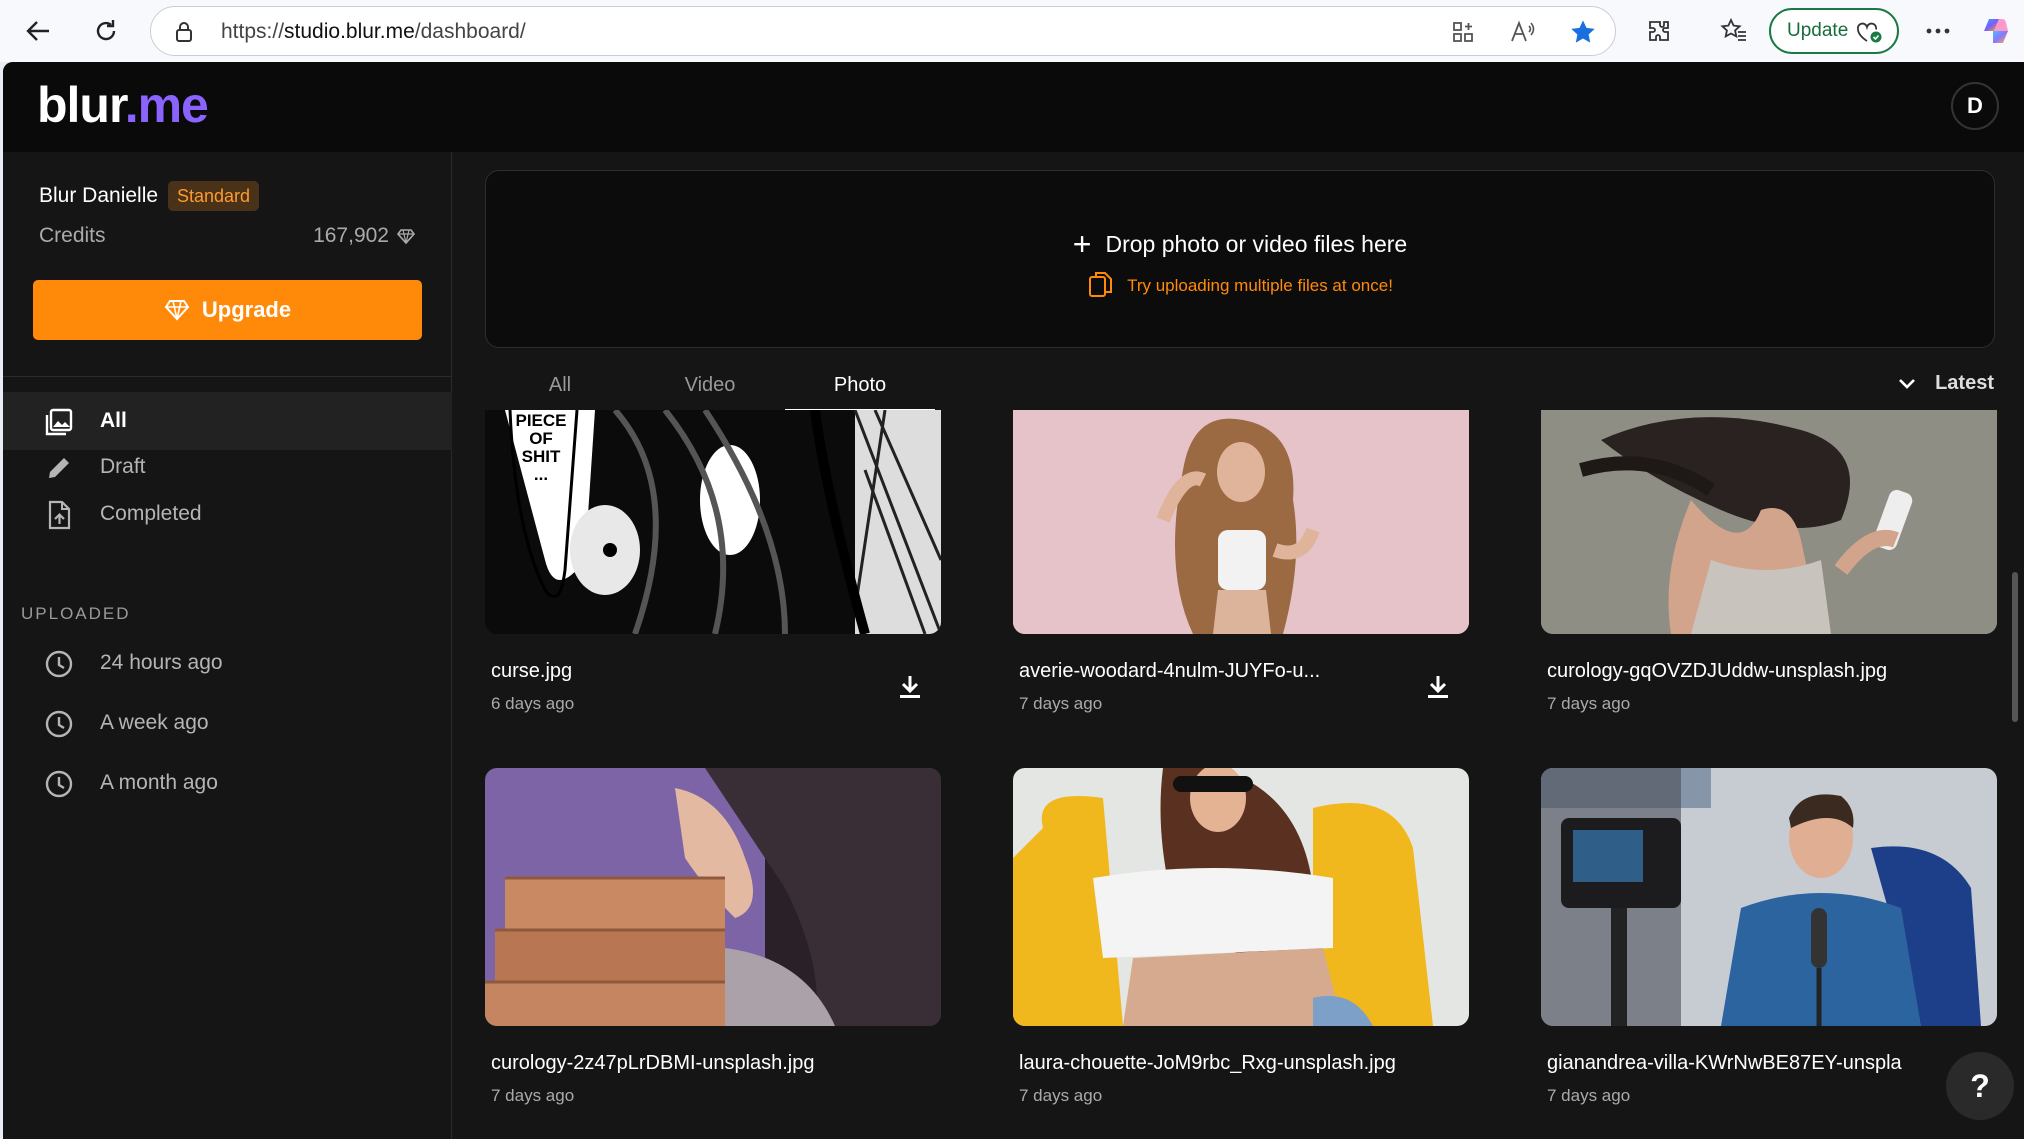 The height and width of the screenshot is (1139, 2024). I want to click on plus-icon: +, so click(1082, 244).